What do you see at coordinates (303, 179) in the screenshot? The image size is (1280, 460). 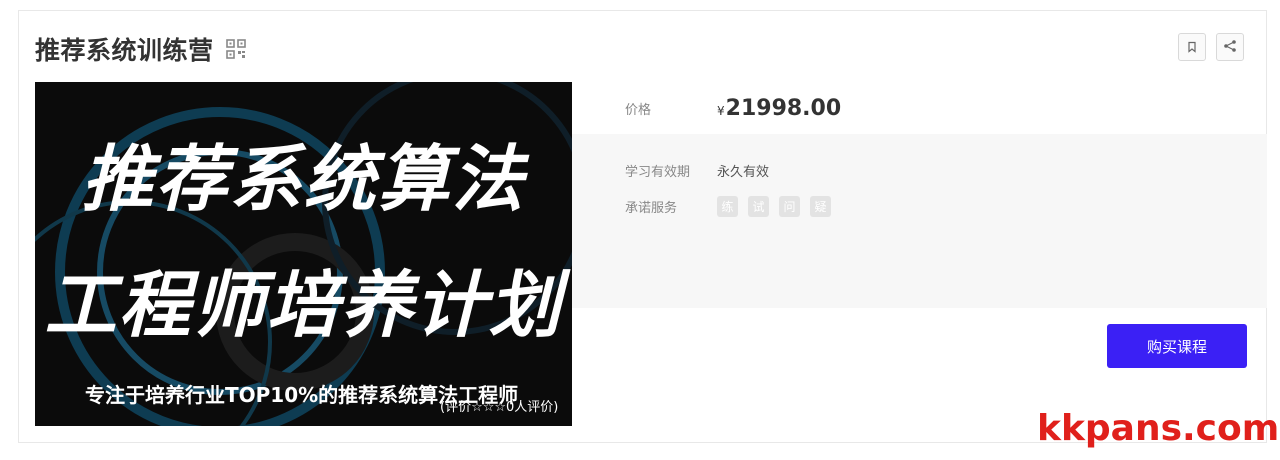 I see `cover-title-line1: 推荐系统算法` at bounding box center [303, 179].